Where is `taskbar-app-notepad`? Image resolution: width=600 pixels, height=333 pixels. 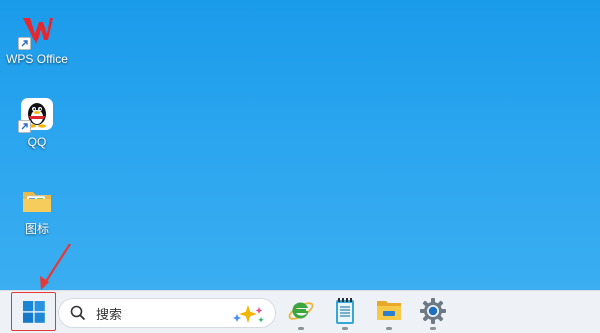 taskbar-app-notepad is located at coordinates (345, 314).